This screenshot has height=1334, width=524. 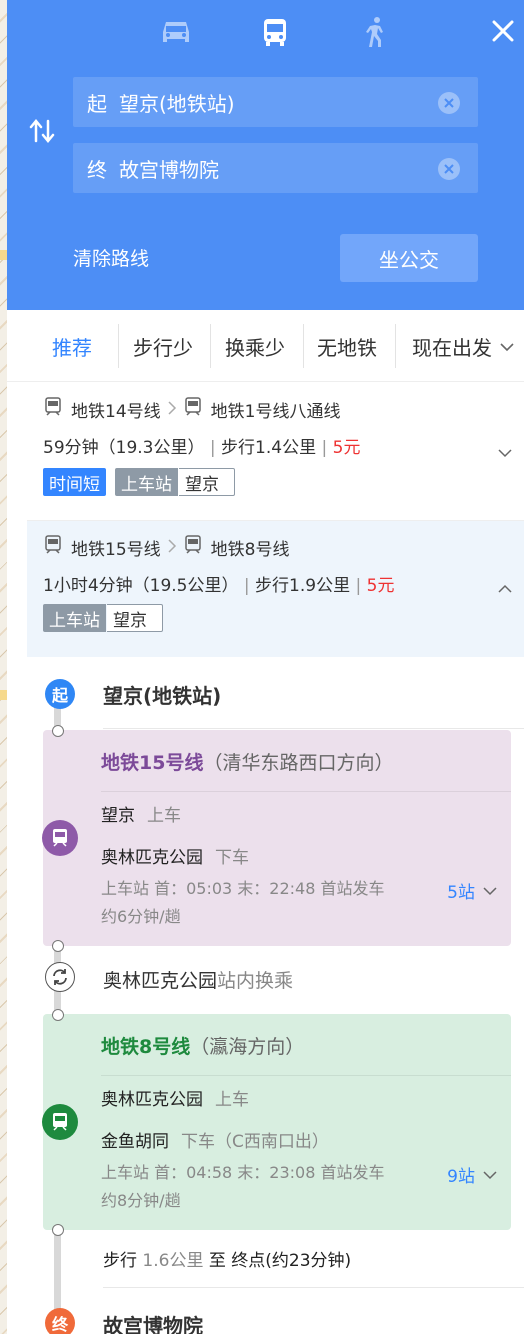 I want to click on clear-end-icon, so click(x=449, y=169).